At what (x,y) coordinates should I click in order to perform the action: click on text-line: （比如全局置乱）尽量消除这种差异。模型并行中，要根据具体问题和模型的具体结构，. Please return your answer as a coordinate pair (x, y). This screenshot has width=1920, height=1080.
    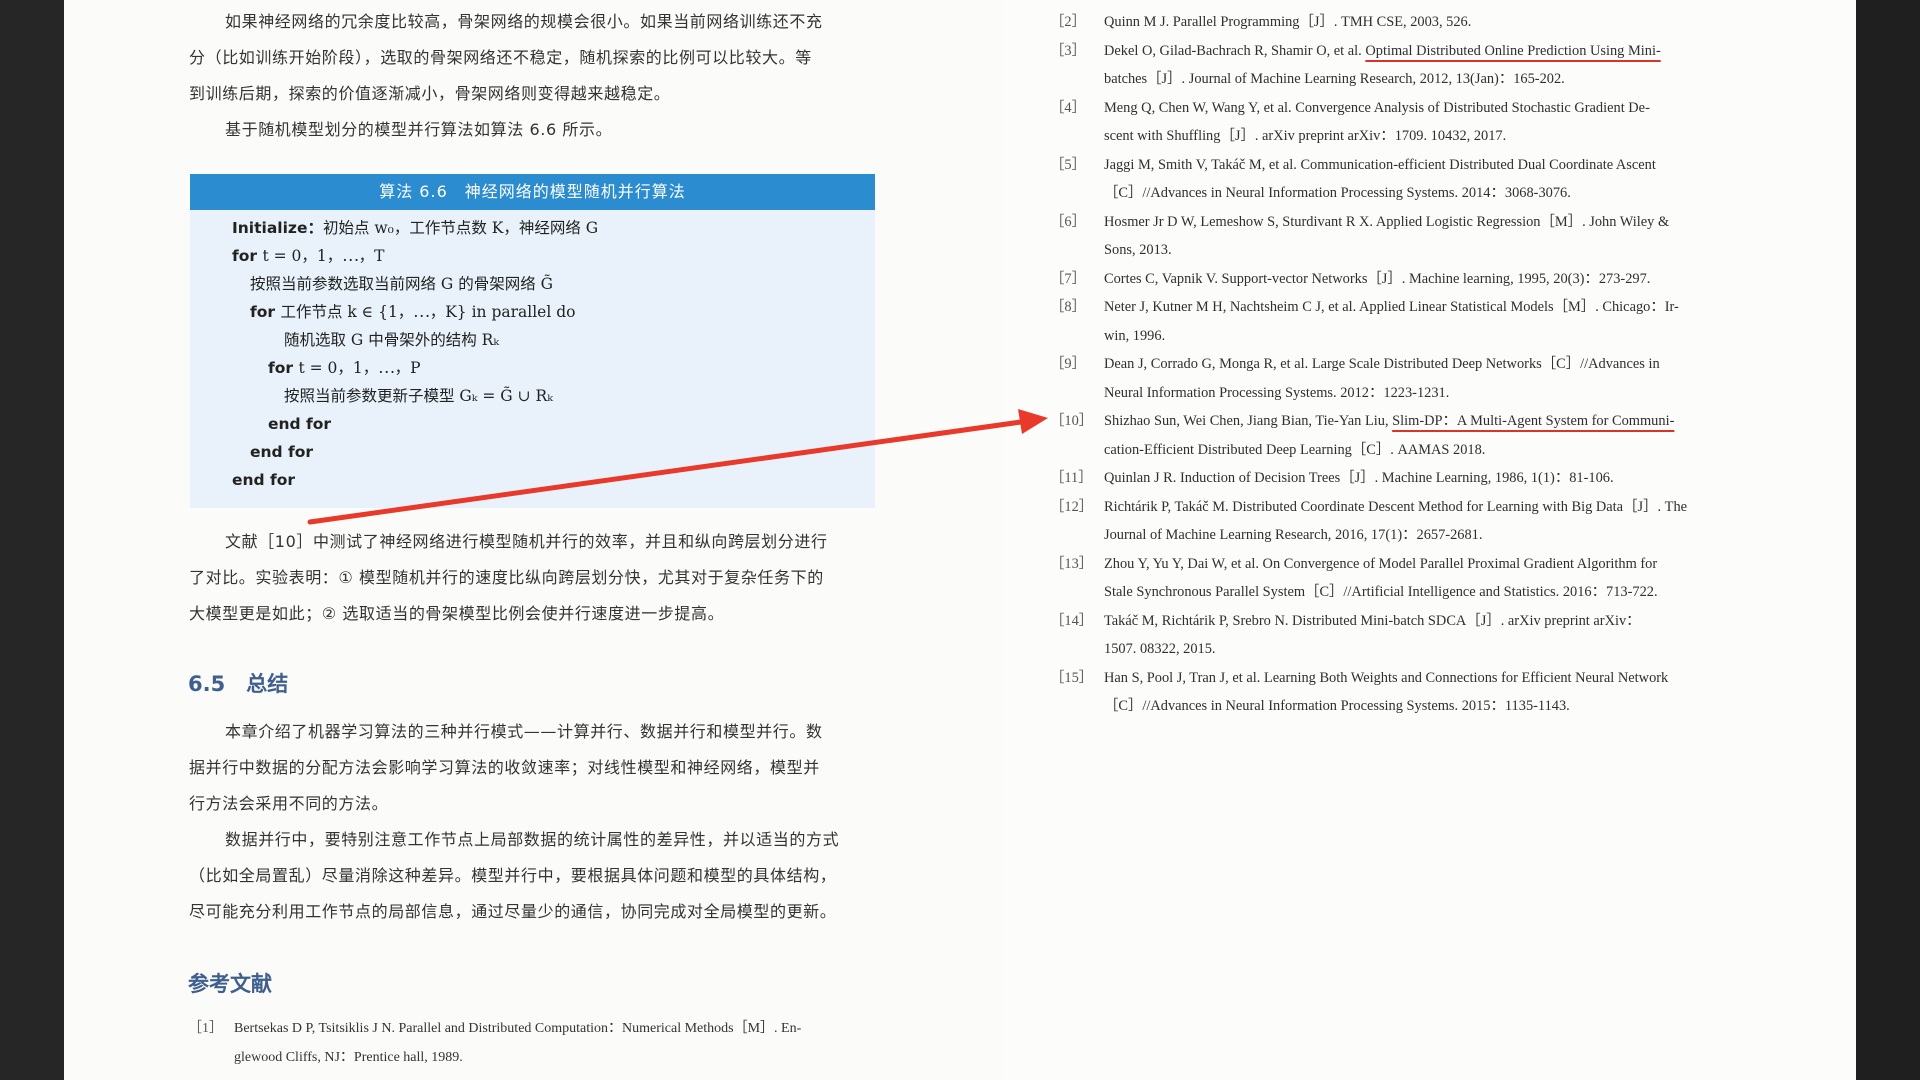
    Looking at the image, I should click on (513, 875).